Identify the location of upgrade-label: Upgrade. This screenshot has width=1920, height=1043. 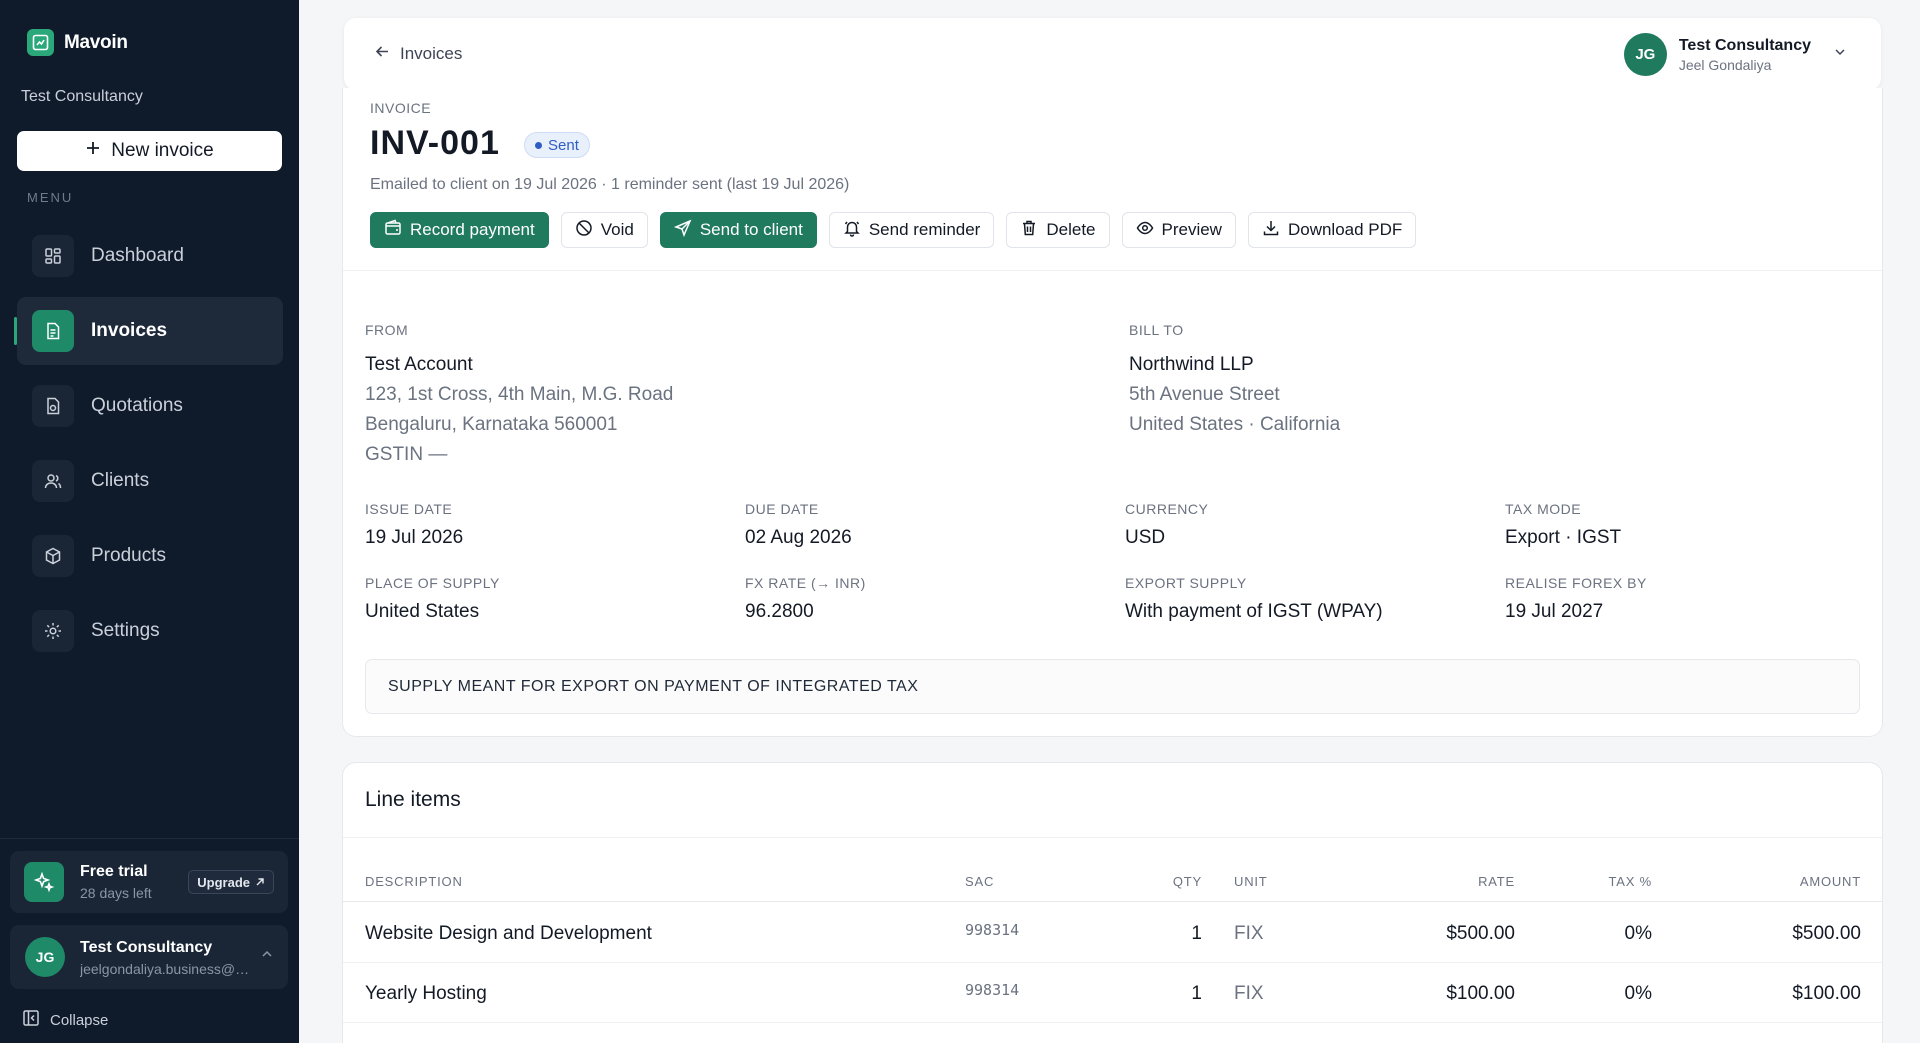
(223, 882).